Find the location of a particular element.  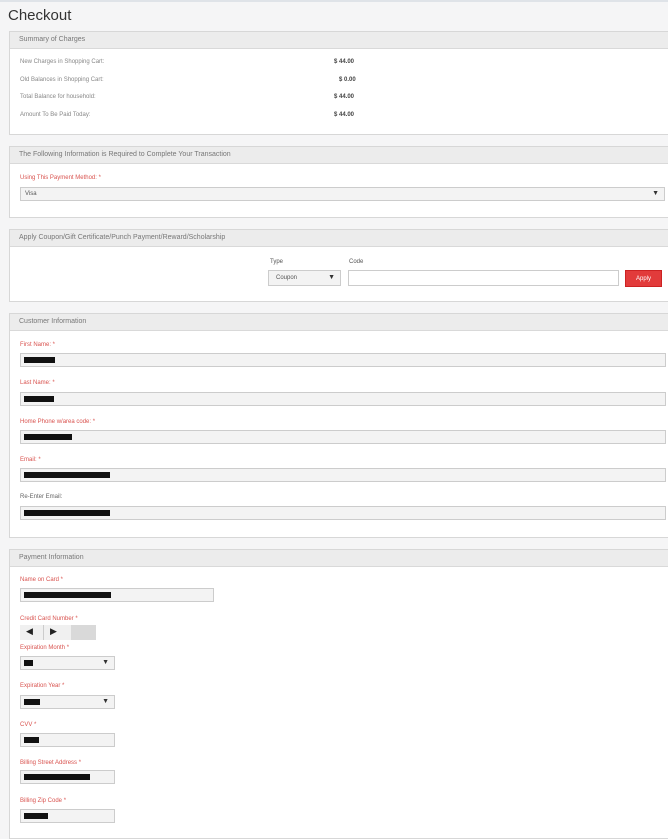

cc-prev-control: ◀ is located at coordinates (32, 632).